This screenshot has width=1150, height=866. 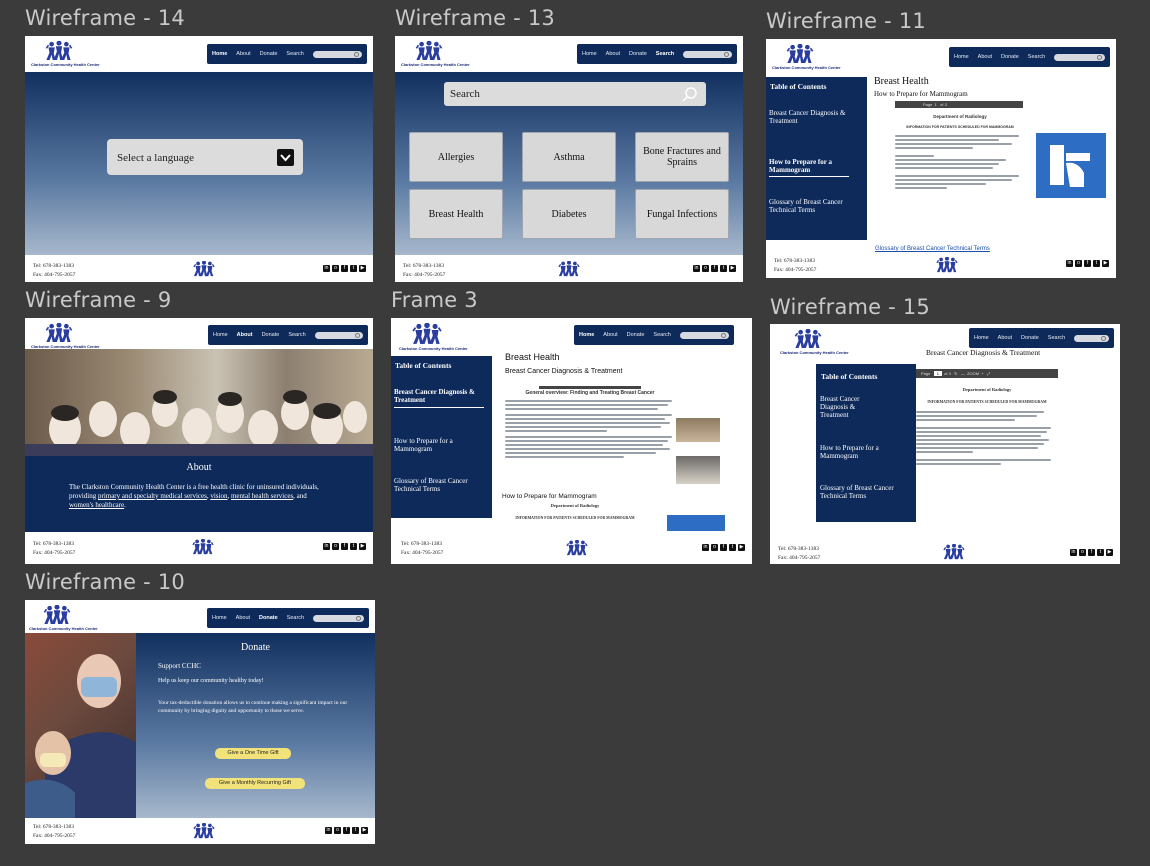 I want to click on link-vision: vision, so click(x=218, y=496).